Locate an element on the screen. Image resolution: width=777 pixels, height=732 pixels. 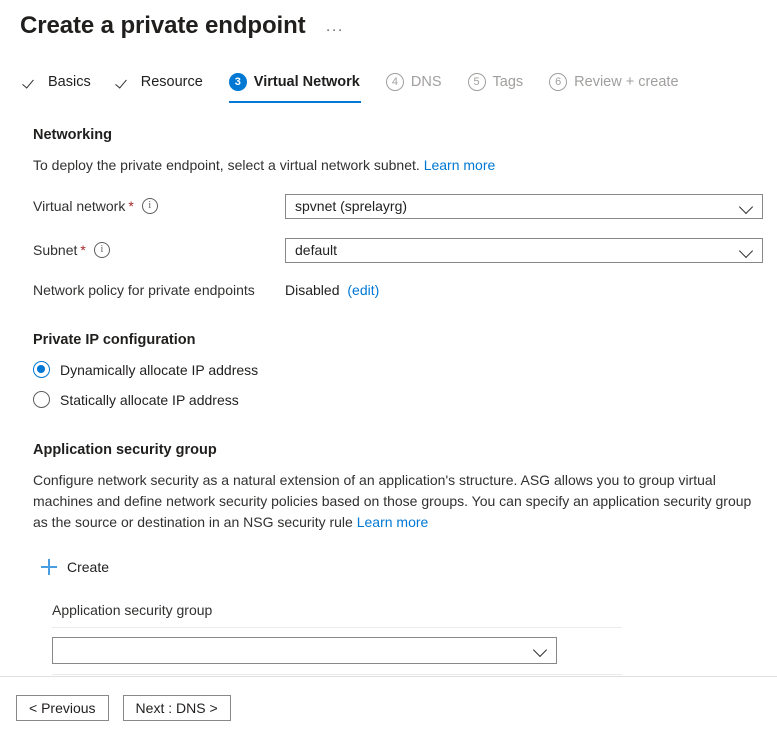
tab-review-create: 6 Review + create is located at coordinates (614, 83).